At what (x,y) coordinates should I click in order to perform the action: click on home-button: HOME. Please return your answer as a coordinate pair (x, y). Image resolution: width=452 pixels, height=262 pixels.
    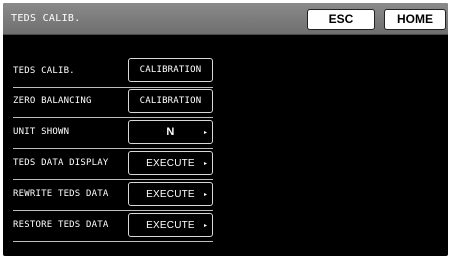
    Looking at the image, I should click on (415, 19).